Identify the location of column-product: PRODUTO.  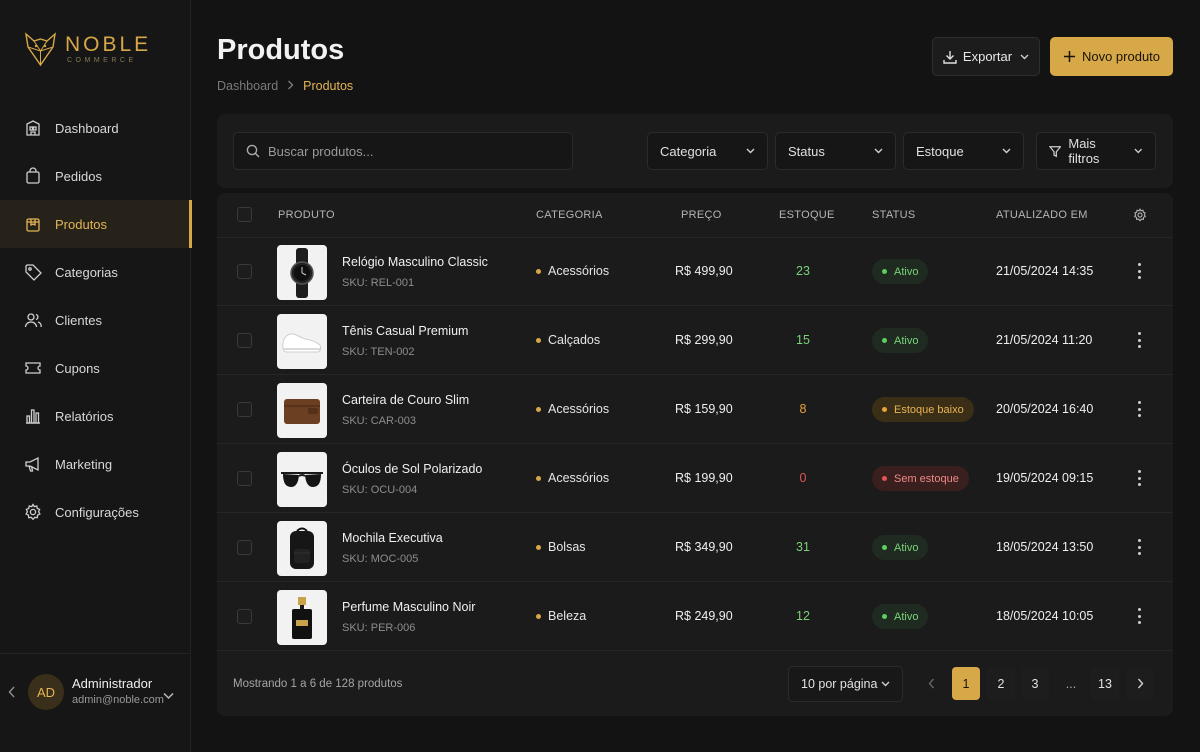
(306, 215).